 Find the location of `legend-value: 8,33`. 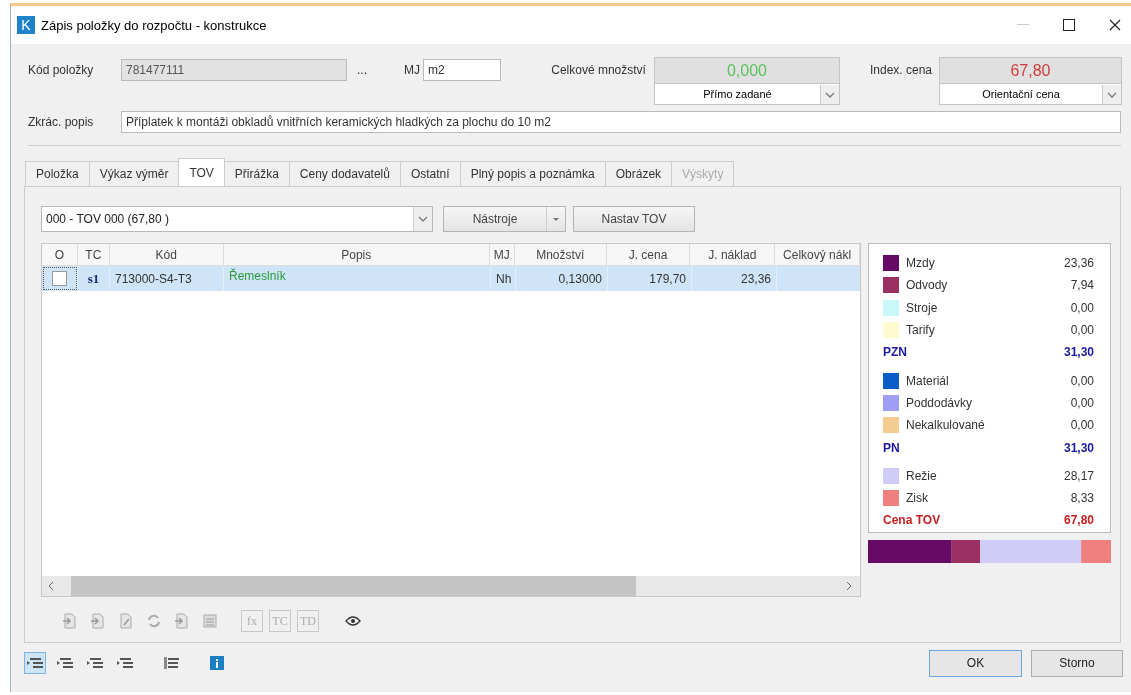

legend-value: 8,33 is located at coordinates (1082, 498).